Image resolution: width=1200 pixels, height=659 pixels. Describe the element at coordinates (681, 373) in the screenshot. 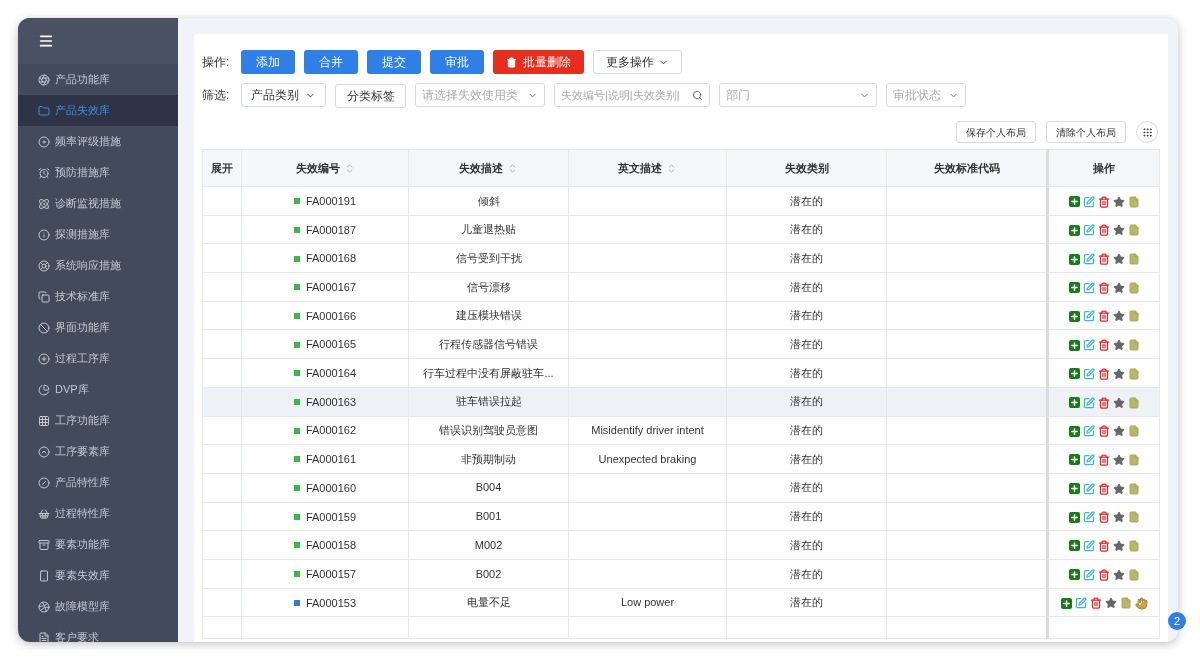

I see `table-row: FA000164 行车过程中没有屏蔽驻车... 潜在的` at that location.